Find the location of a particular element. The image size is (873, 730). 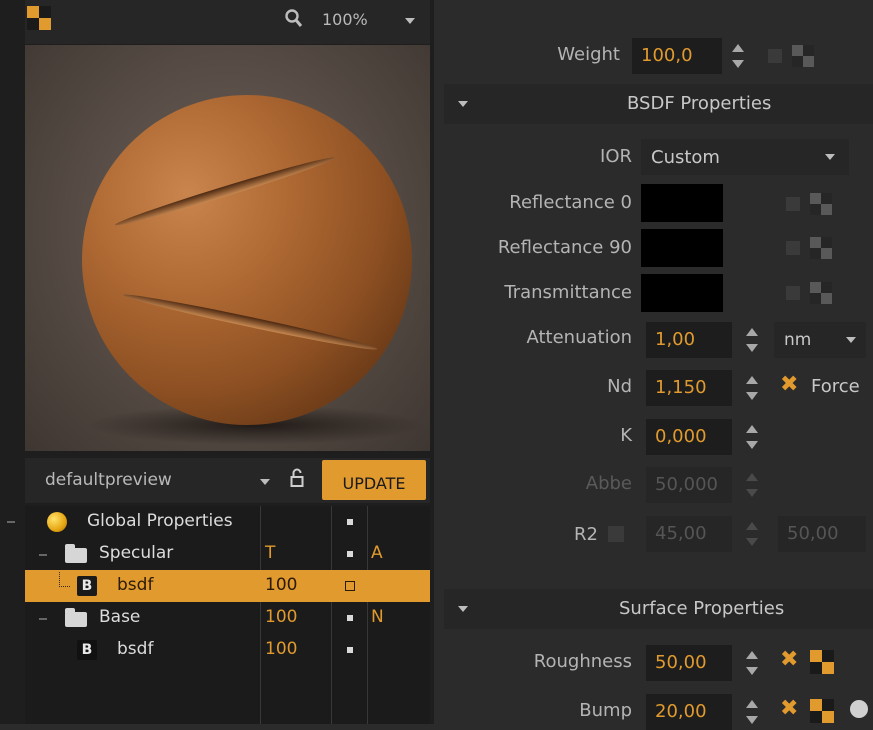

r2-value2-field: 50,00 is located at coordinates (822, 534).